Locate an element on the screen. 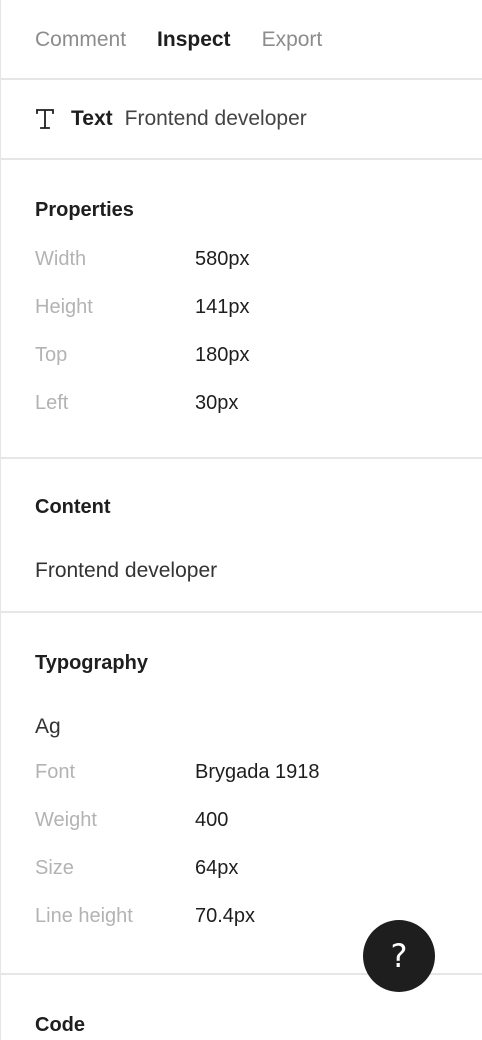 The image size is (482, 1040). selected-layer-row: Text Frontend developer is located at coordinates (241, 120).